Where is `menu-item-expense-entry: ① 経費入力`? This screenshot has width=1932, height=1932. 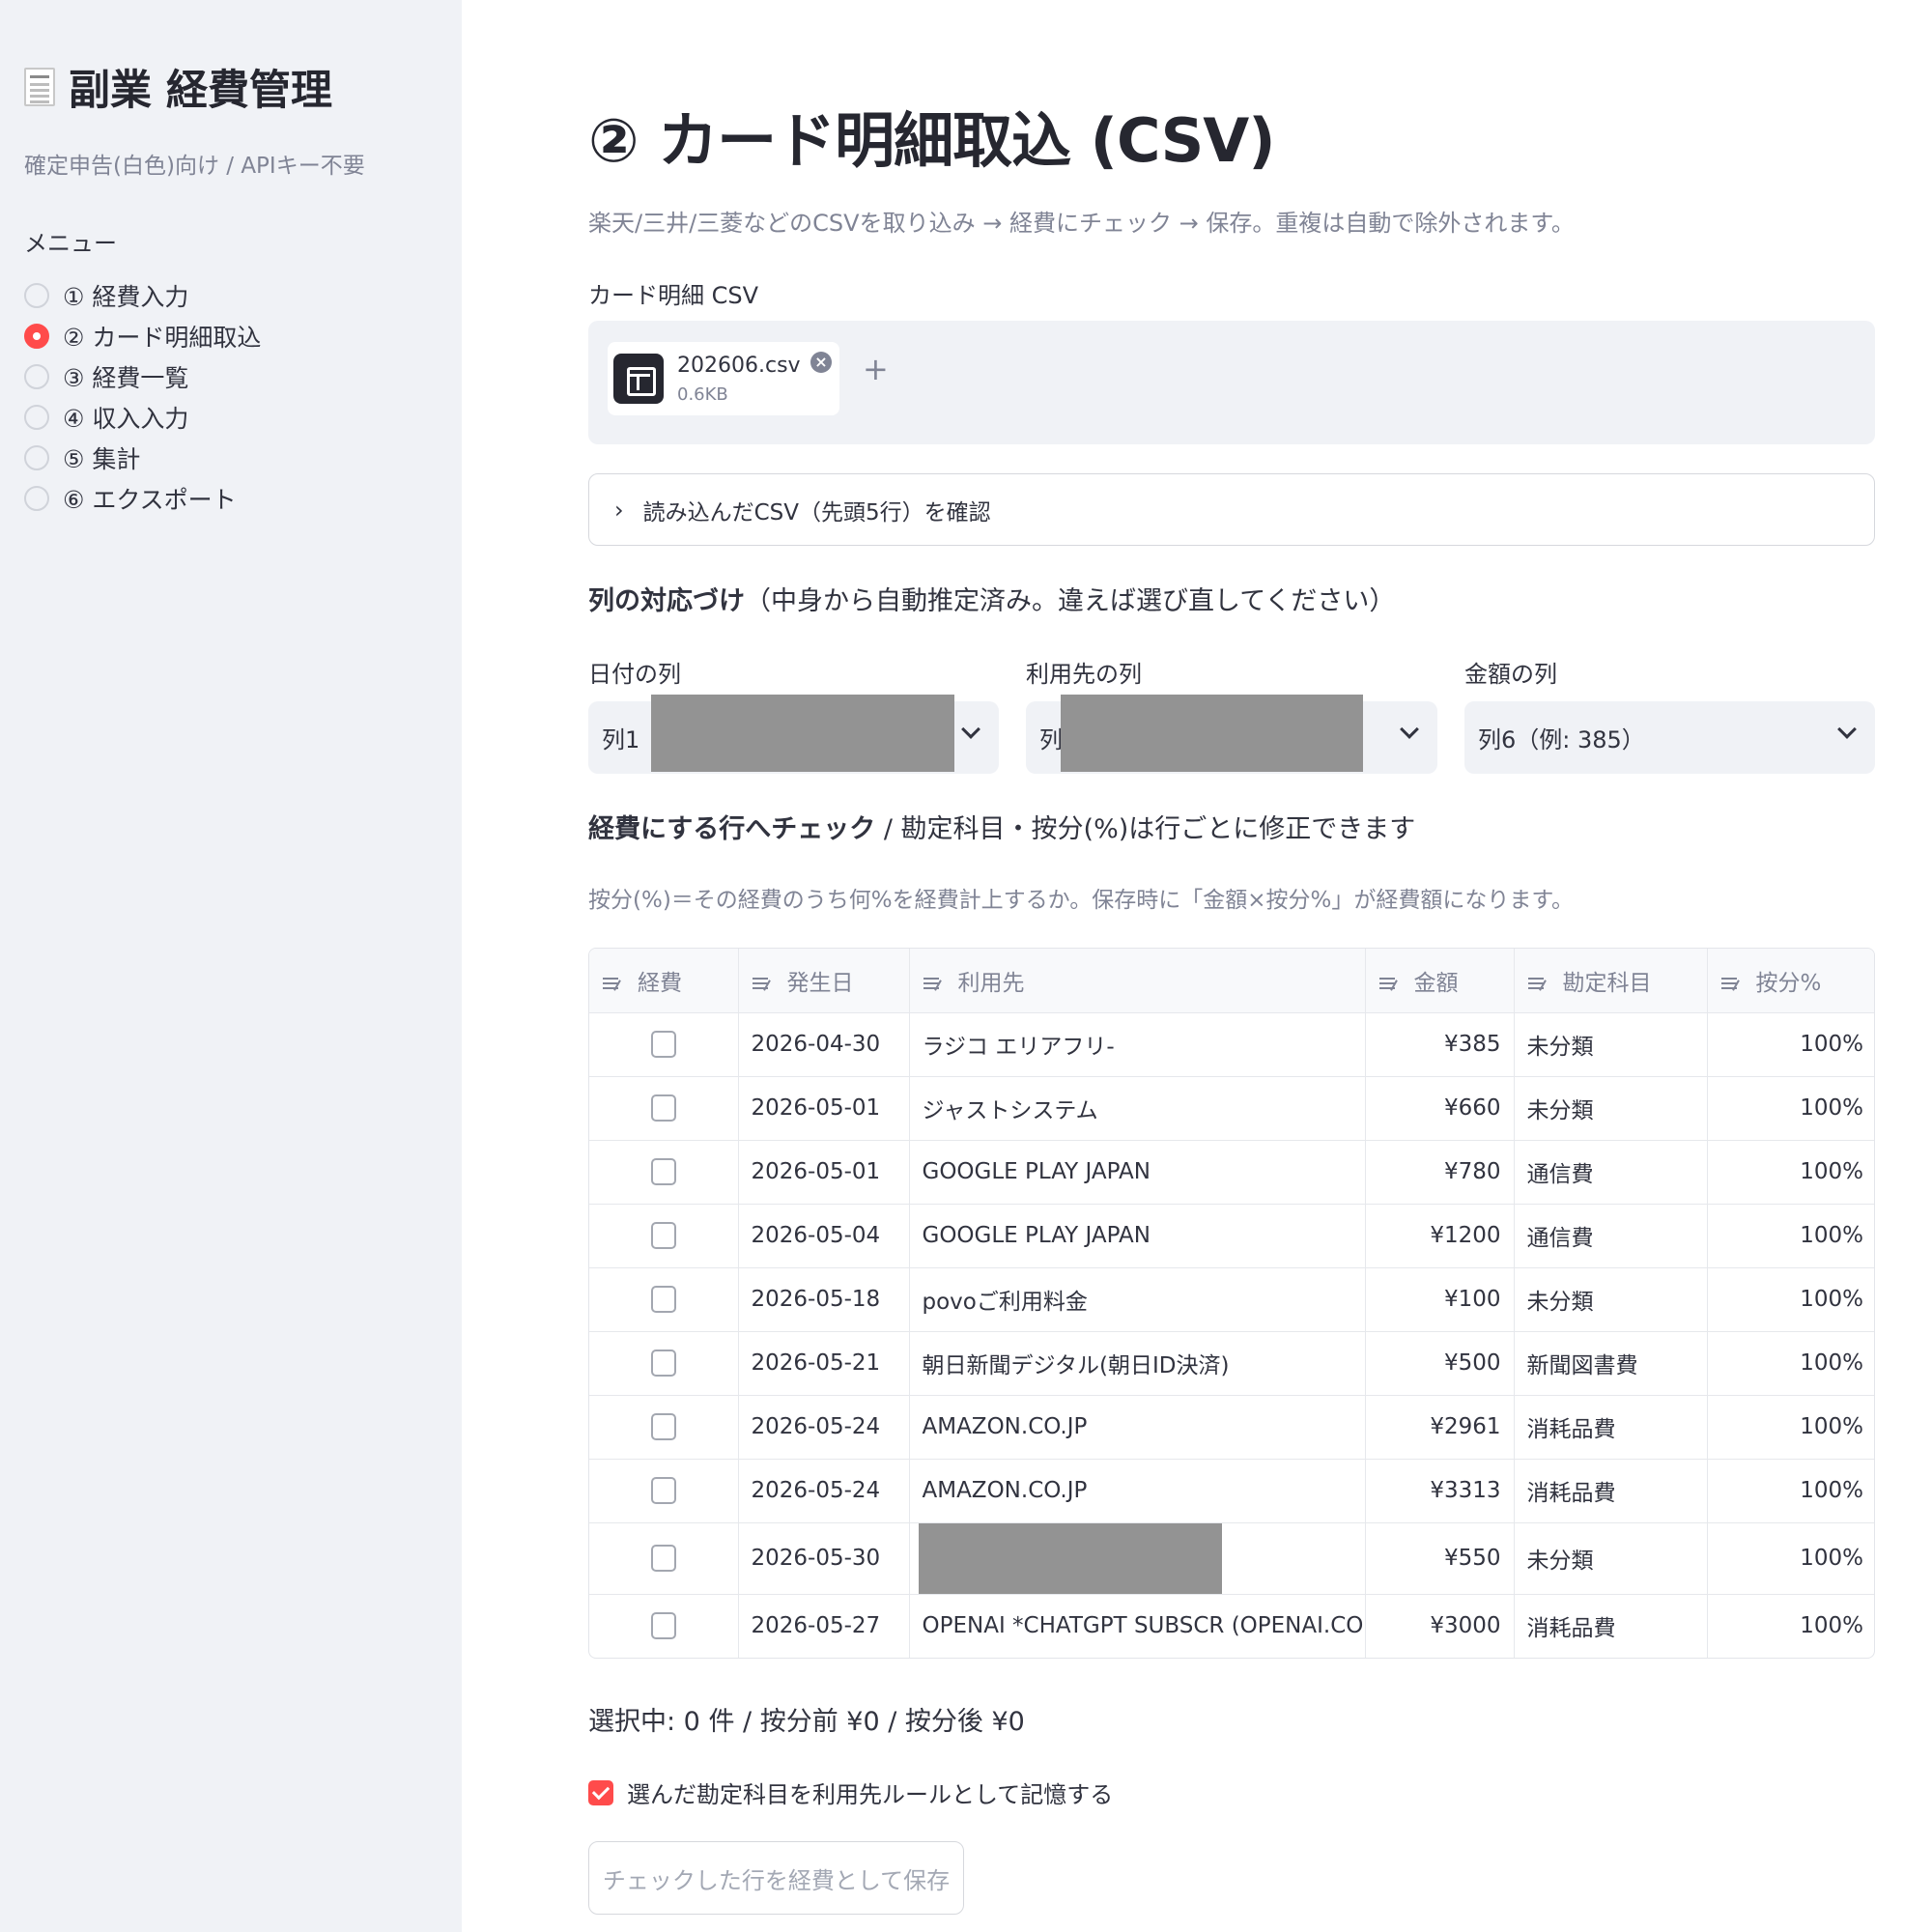 menu-item-expense-entry: ① 経費入力 is located at coordinates (231, 295).